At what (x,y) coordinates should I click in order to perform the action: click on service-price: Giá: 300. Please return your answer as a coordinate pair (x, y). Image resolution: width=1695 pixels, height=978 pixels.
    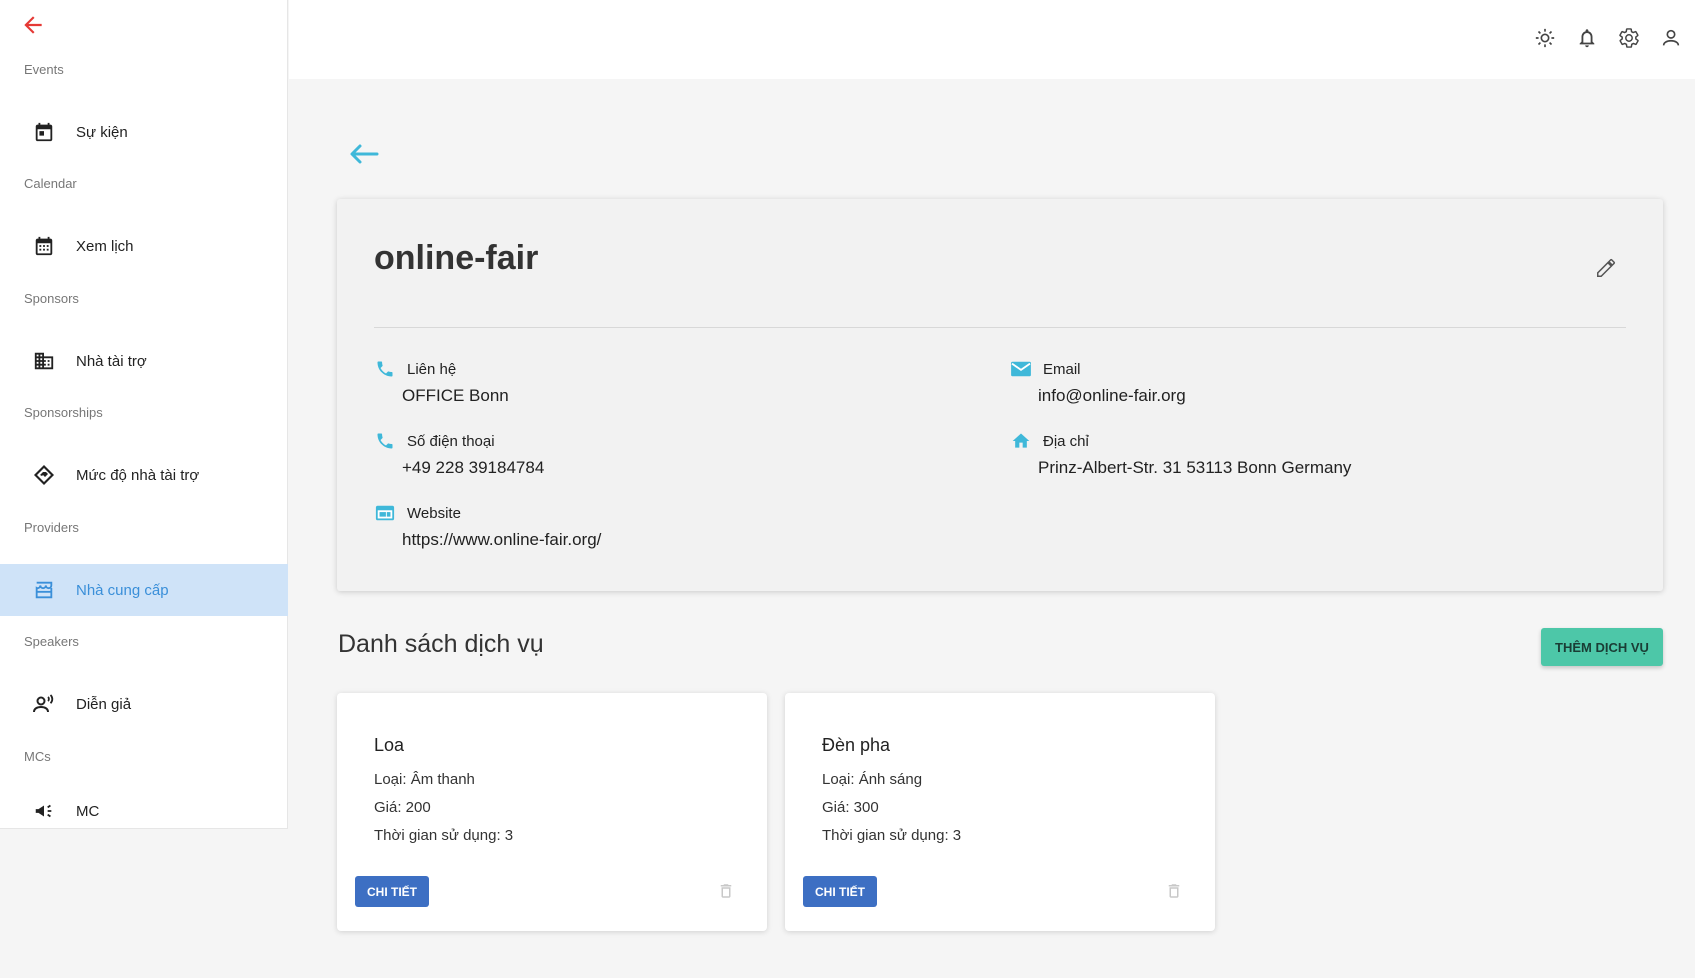
    Looking at the image, I should click on (850, 807).